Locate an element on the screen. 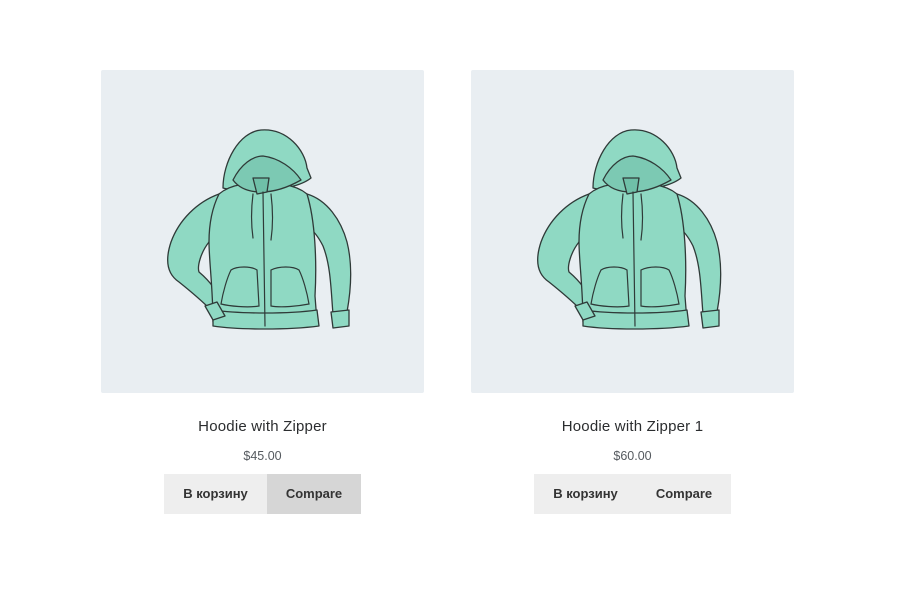 This screenshot has width=900, height=605. product-price: $45.00 is located at coordinates (262, 456).